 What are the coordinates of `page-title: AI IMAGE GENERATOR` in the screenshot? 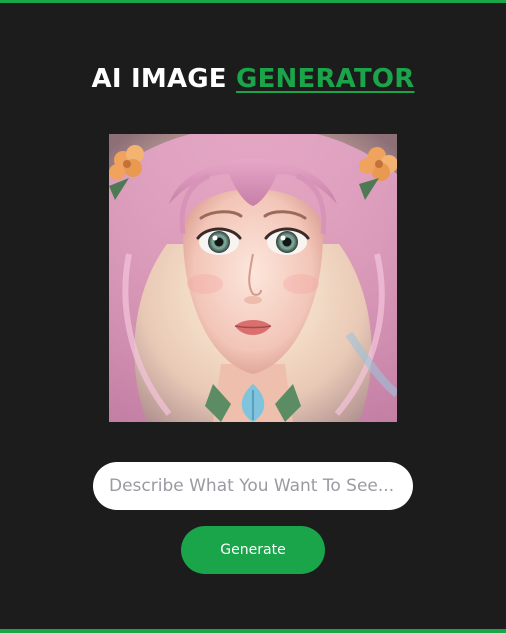 It's located at (253, 79).